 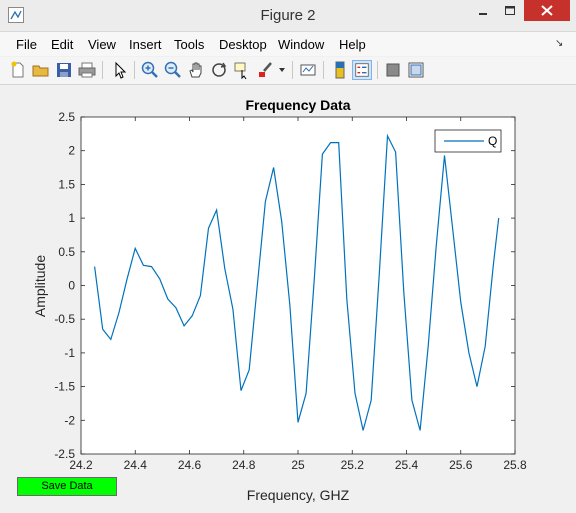 I want to click on plot-title: Frequency Data, so click(x=297, y=105).